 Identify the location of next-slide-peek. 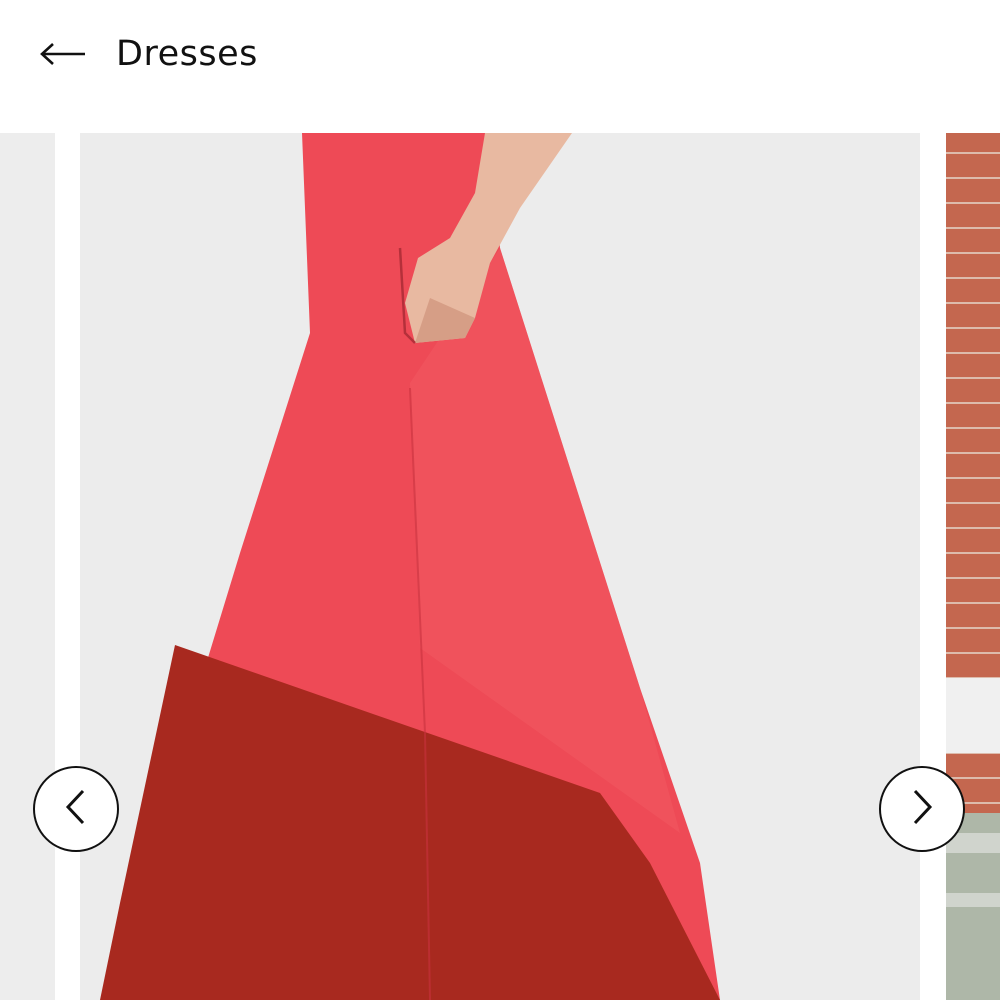
(973, 566).